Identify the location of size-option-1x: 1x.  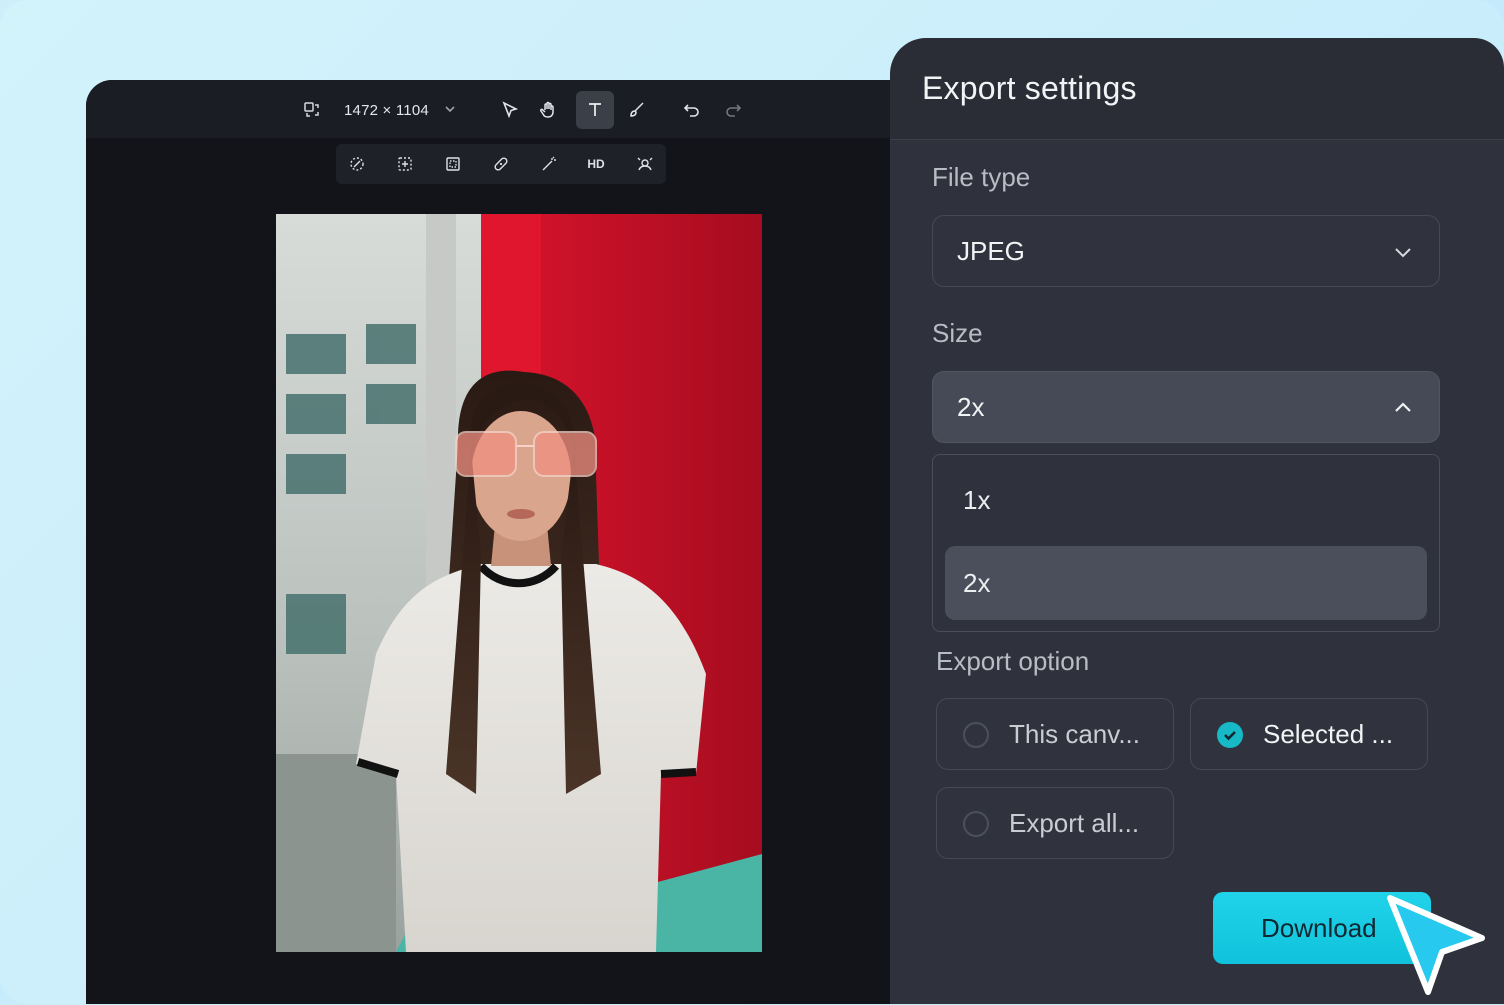
(1186, 500).